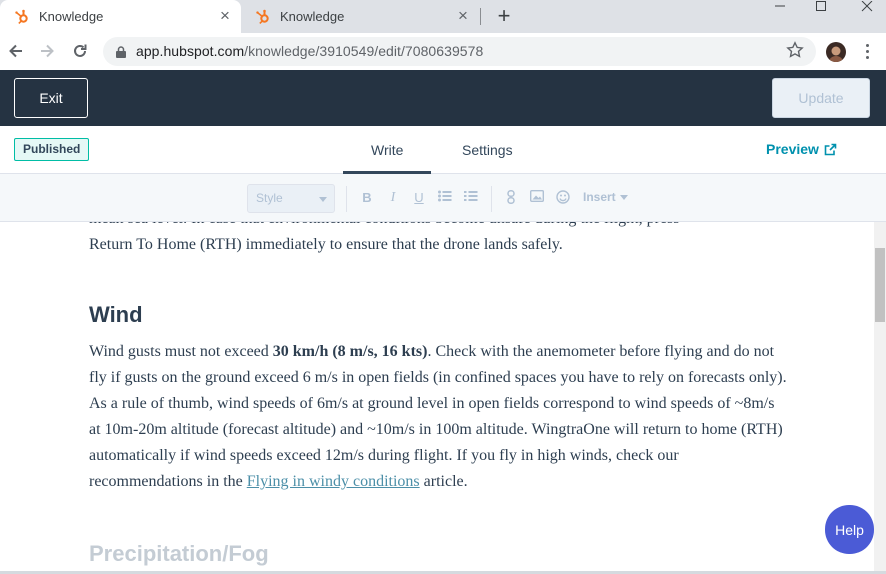 This screenshot has height=574, width=886. Describe the element at coordinates (836, 52) in the screenshot. I see `profile-avatar` at that location.